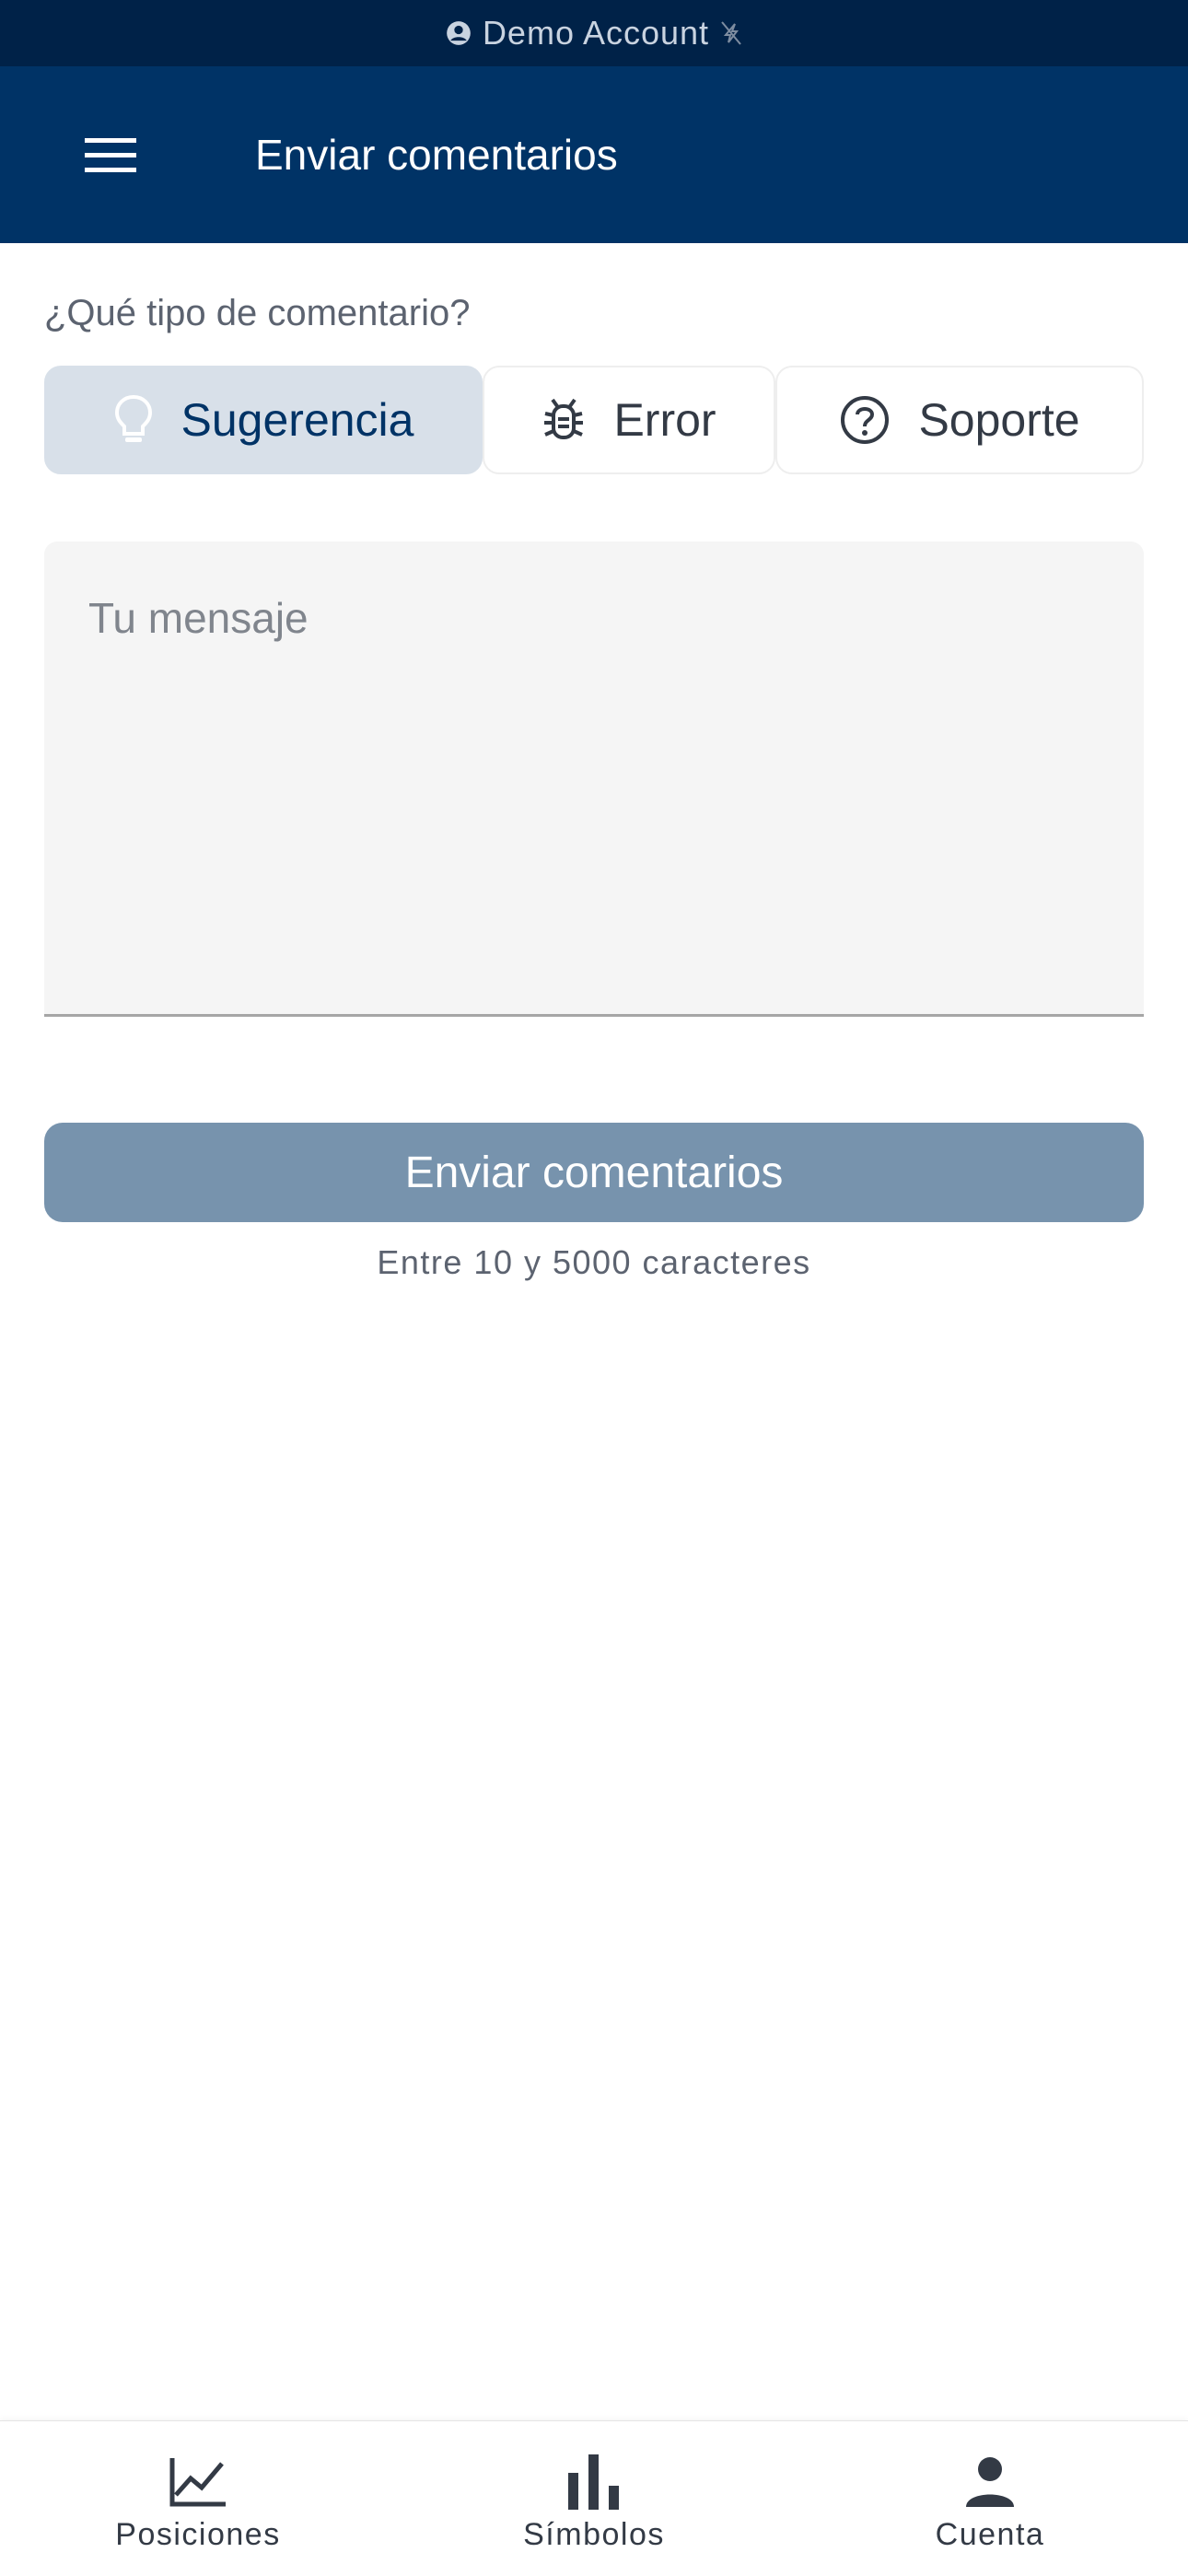  What do you see at coordinates (731, 33) in the screenshot?
I see `signal-off-icon` at bounding box center [731, 33].